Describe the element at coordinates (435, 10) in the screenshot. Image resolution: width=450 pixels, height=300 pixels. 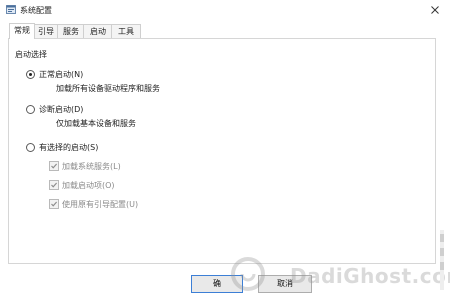
I see `close-icon` at that location.